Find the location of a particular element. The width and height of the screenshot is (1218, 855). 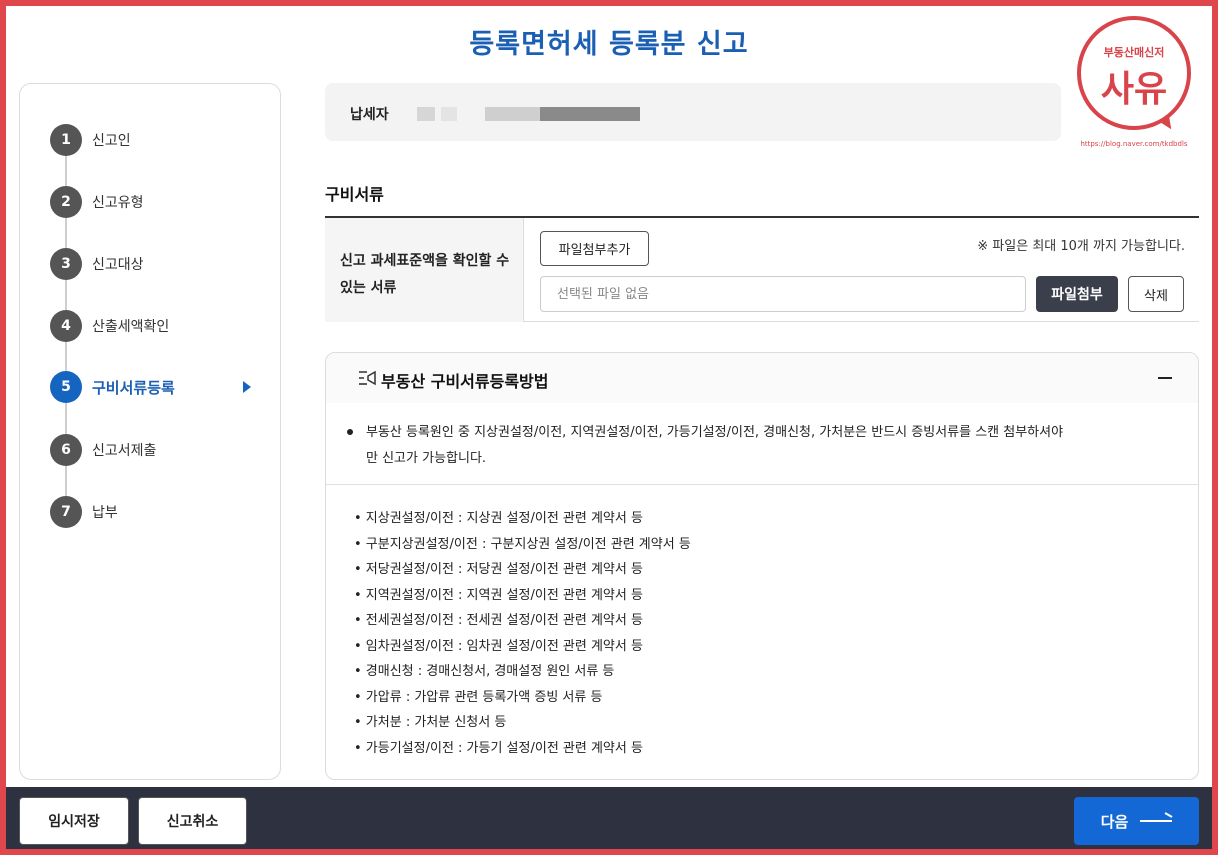

guide-header: 부동산 구비서류등록방법 is located at coordinates (762, 378).